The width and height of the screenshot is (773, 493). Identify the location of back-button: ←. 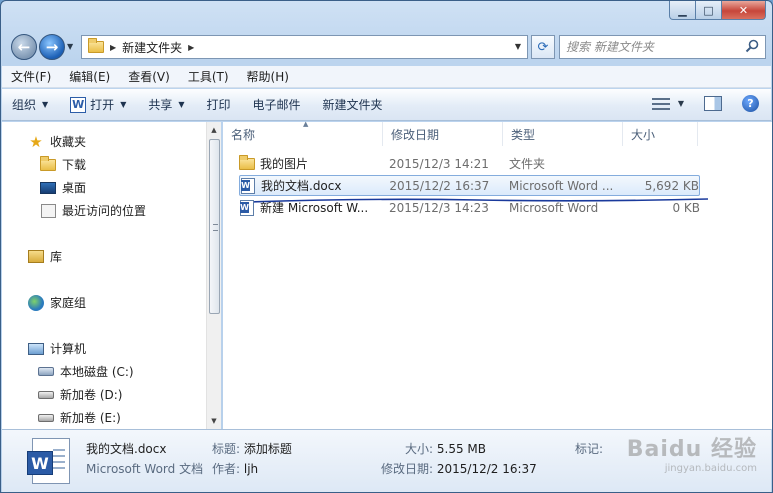
(24, 47).